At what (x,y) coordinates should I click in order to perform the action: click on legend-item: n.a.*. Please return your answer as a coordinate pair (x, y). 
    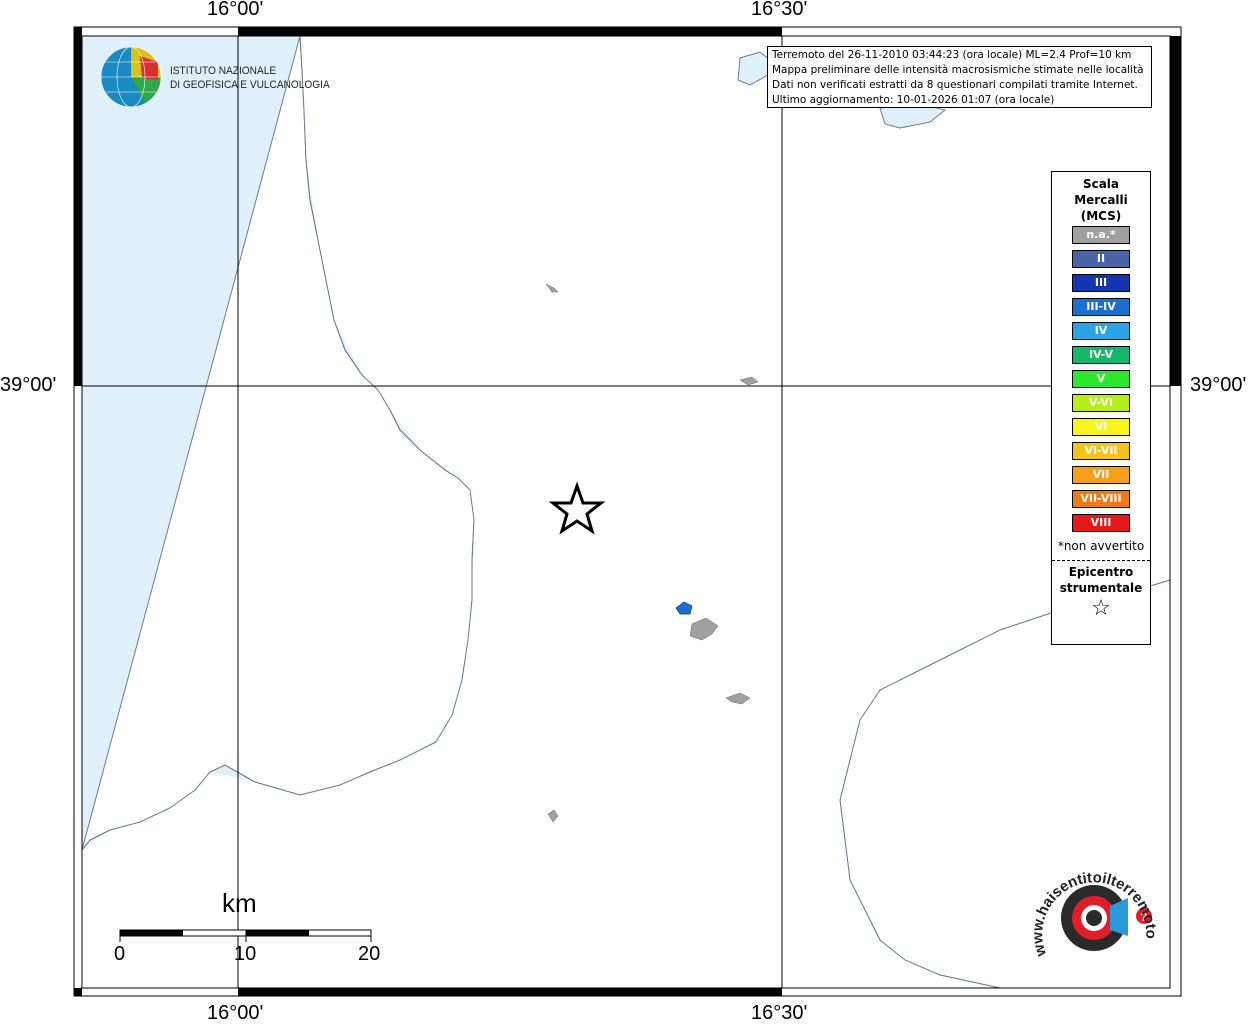
    Looking at the image, I should click on (1101, 235).